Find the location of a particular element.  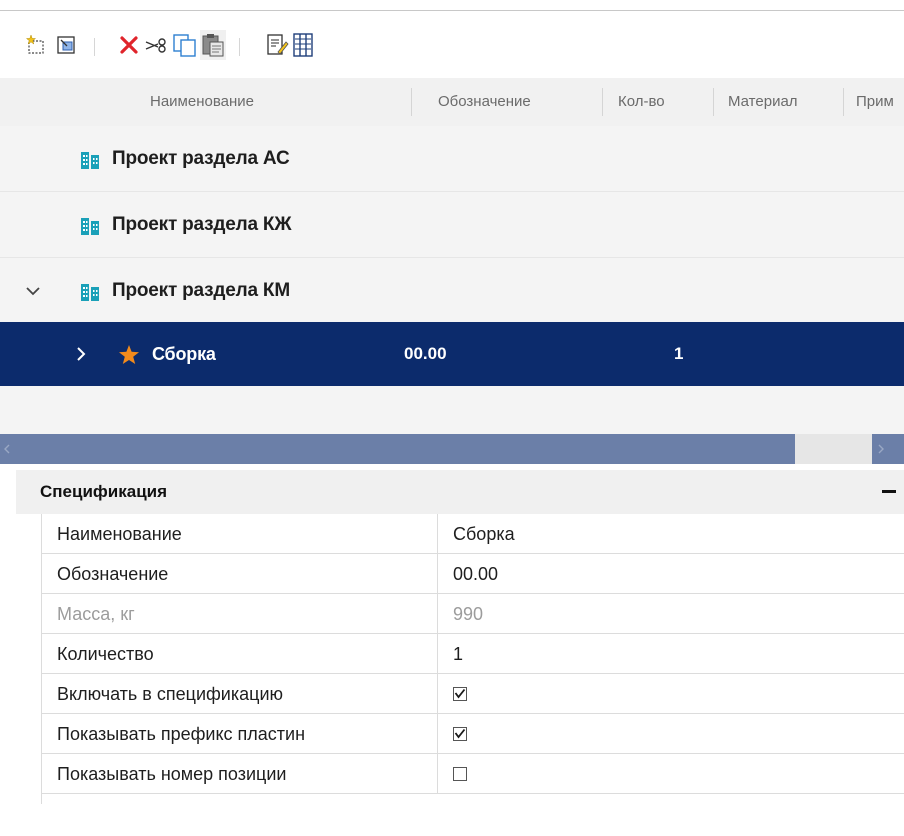

property-value: 990 is located at coordinates (468, 614).